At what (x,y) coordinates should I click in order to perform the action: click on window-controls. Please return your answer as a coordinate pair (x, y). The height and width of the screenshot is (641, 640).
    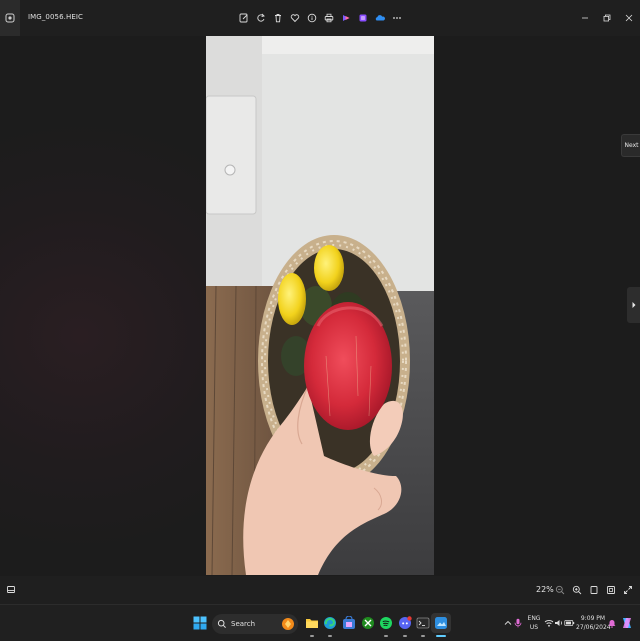
    Looking at the image, I should click on (607, 18).